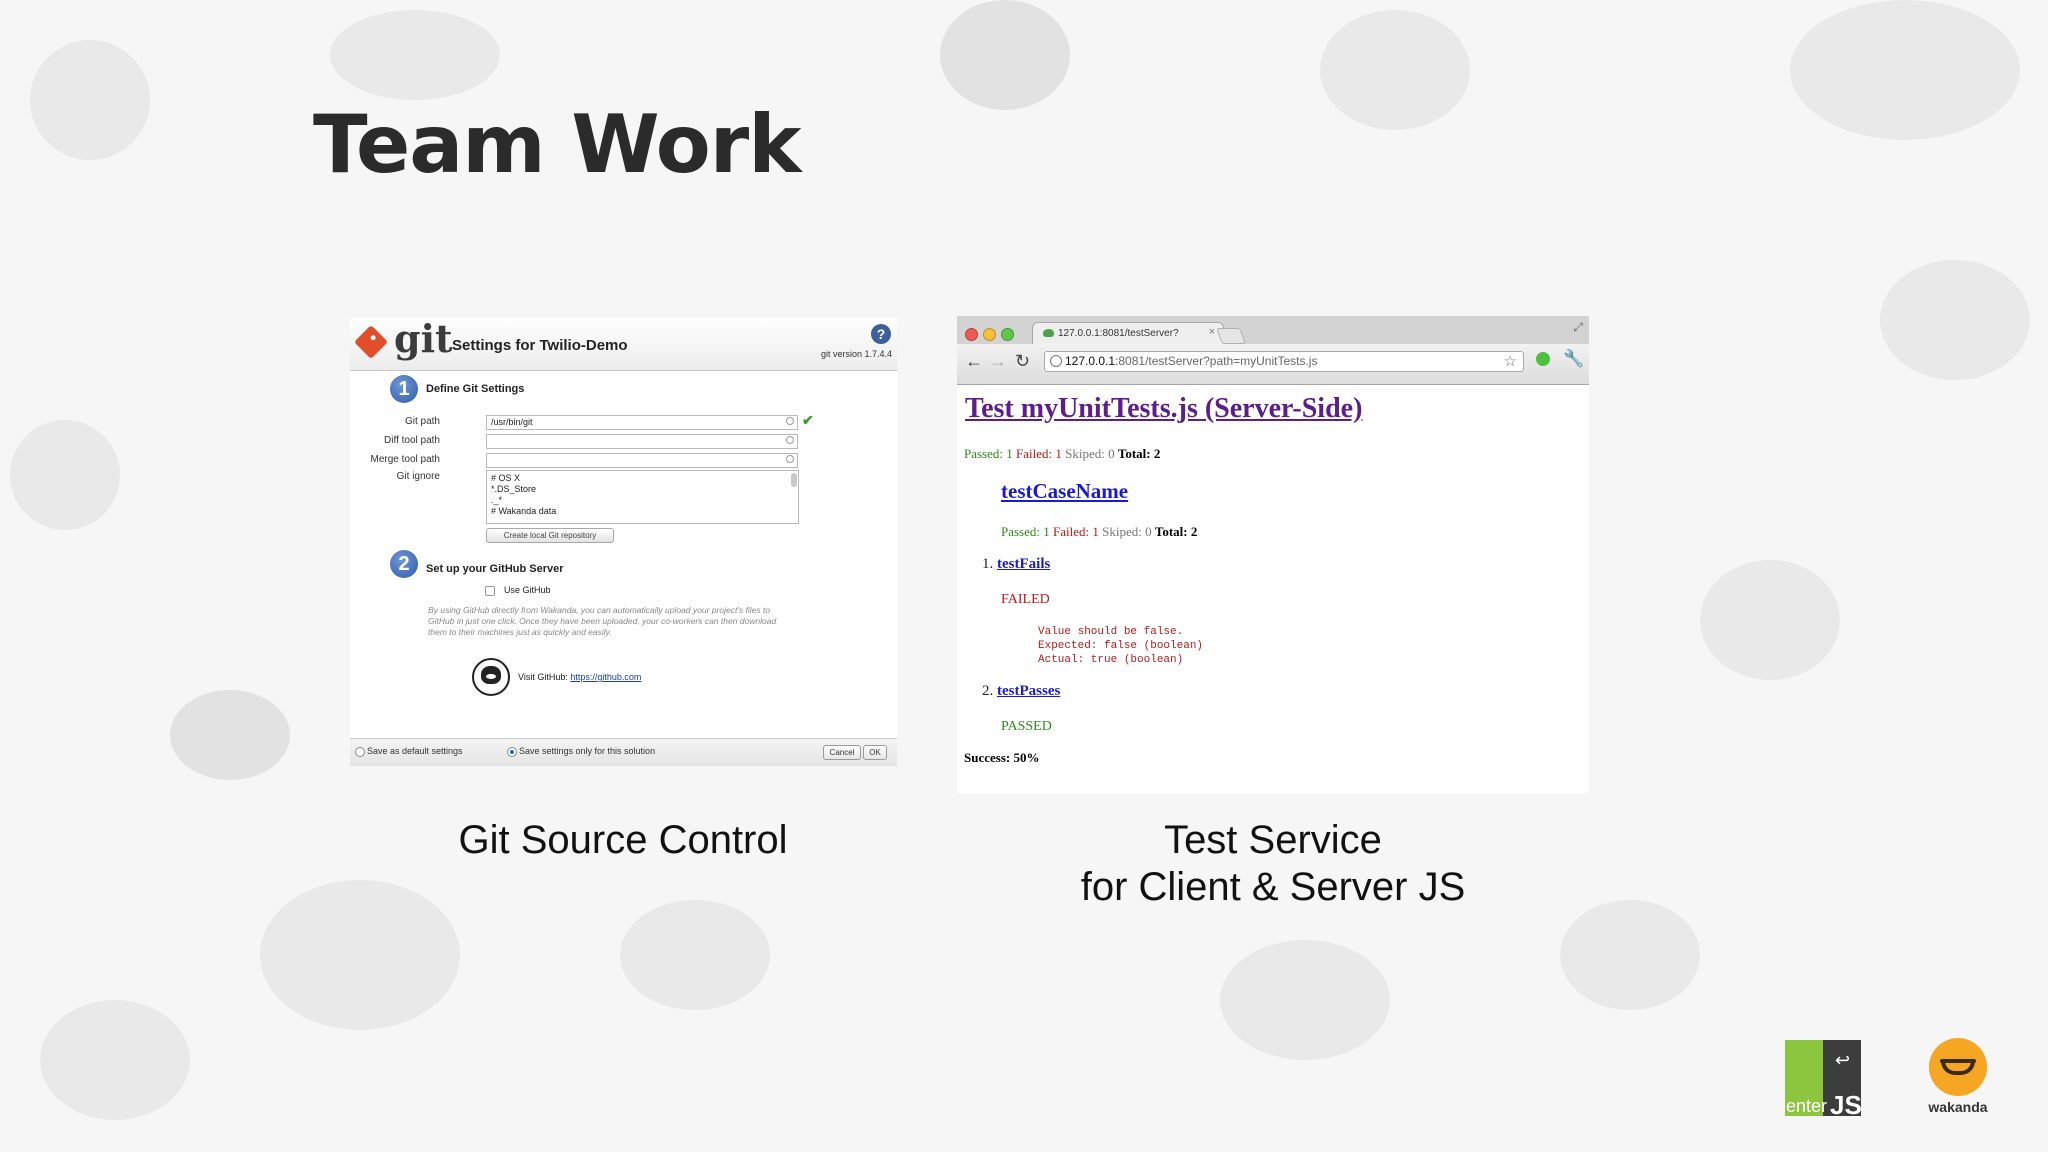  I want to click on github-link: https://github.com, so click(605, 677).